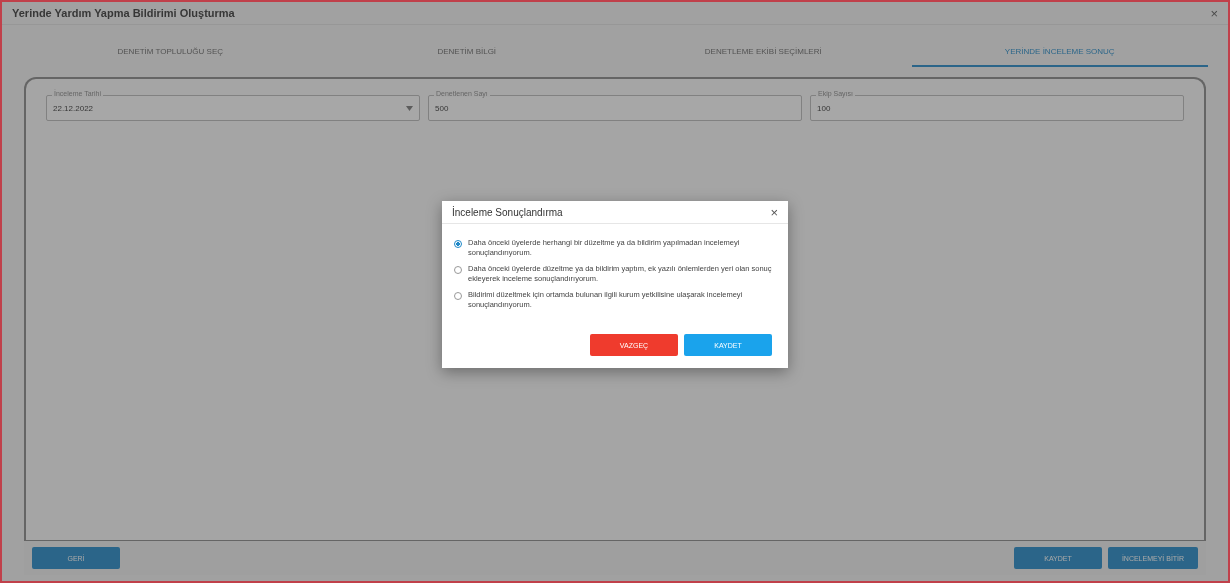 The image size is (1230, 583). What do you see at coordinates (507, 212) in the screenshot?
I see `dialog-title: İnceleme Sonuçlandırma` at bounding box center [507, 212].